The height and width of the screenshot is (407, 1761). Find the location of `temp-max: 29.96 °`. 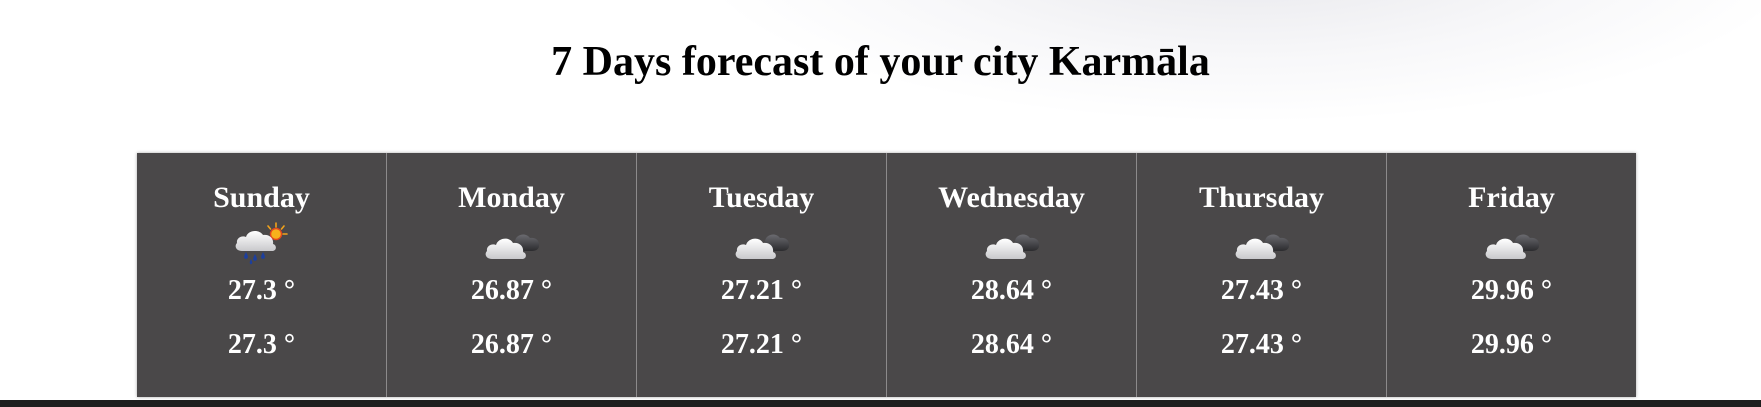

temp-max: 29.96 ° is located at coordinates (1511, 290).